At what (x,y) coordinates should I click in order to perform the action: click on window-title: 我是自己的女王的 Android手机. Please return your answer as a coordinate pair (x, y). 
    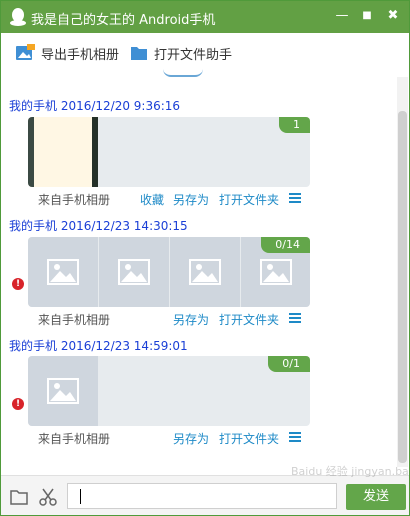
    Looking at the image, I should click on (123, 20).